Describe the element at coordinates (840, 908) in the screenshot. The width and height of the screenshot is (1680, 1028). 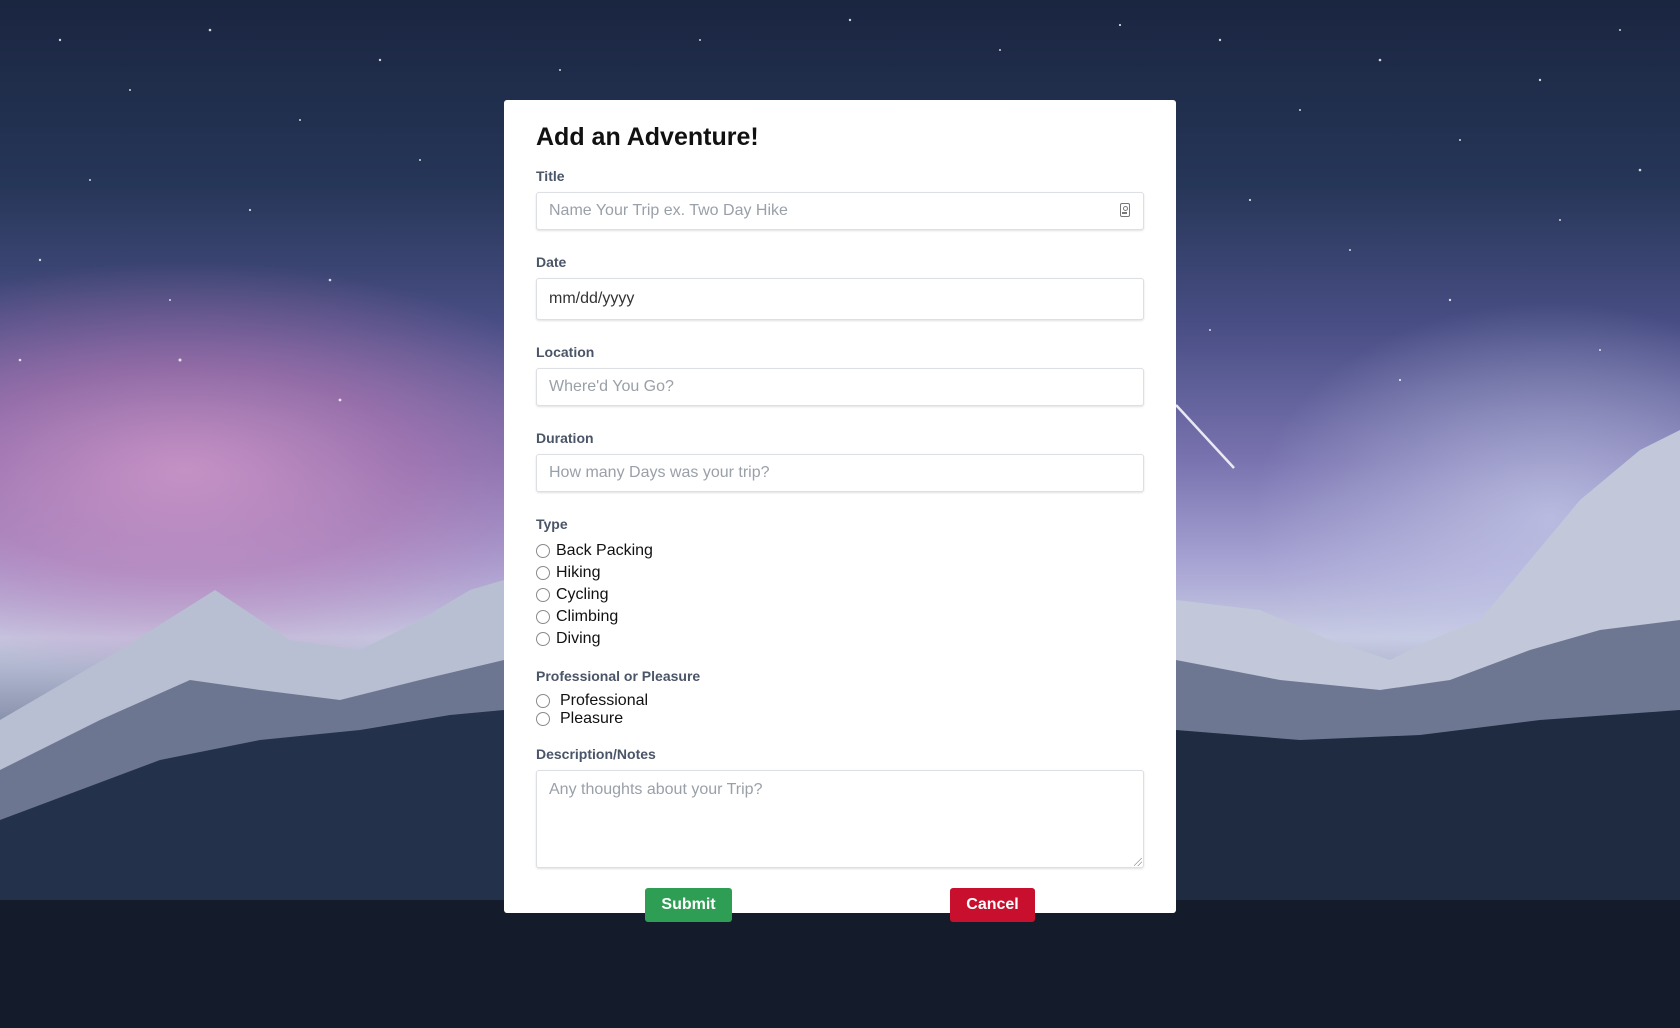
I see `form-actions: Submit Cancel` at that location.